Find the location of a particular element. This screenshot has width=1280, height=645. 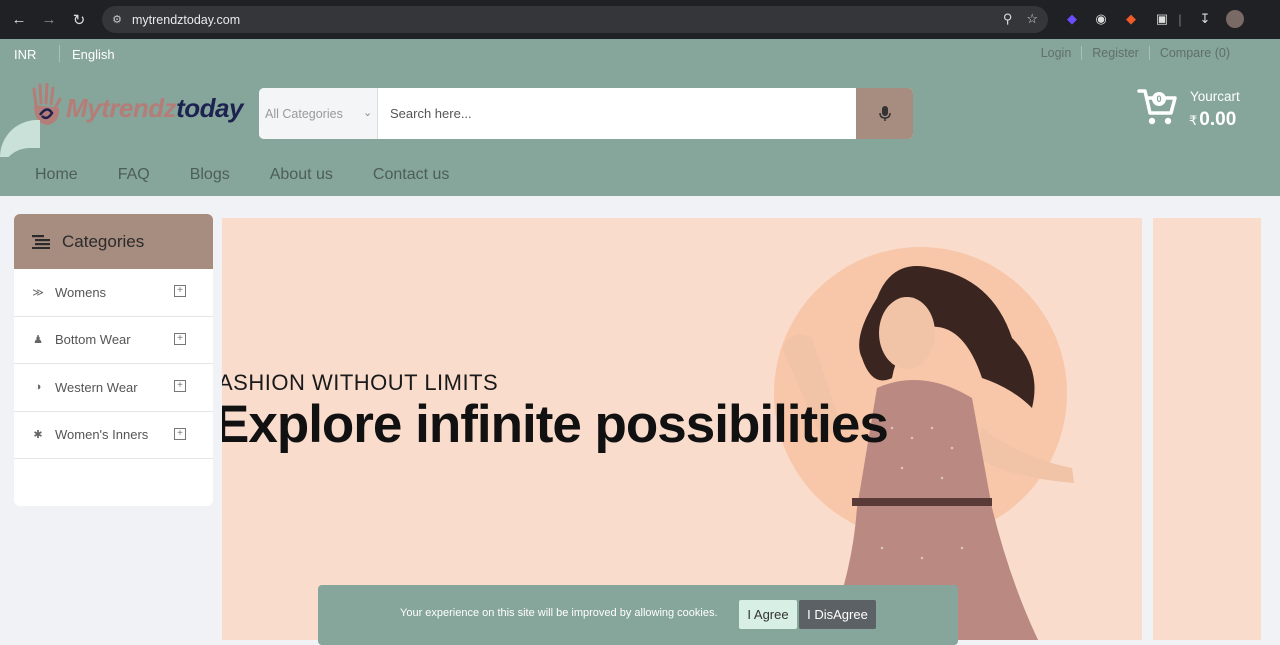

chevron-down-icon: ⌄ is located at coordinates (368, 113).